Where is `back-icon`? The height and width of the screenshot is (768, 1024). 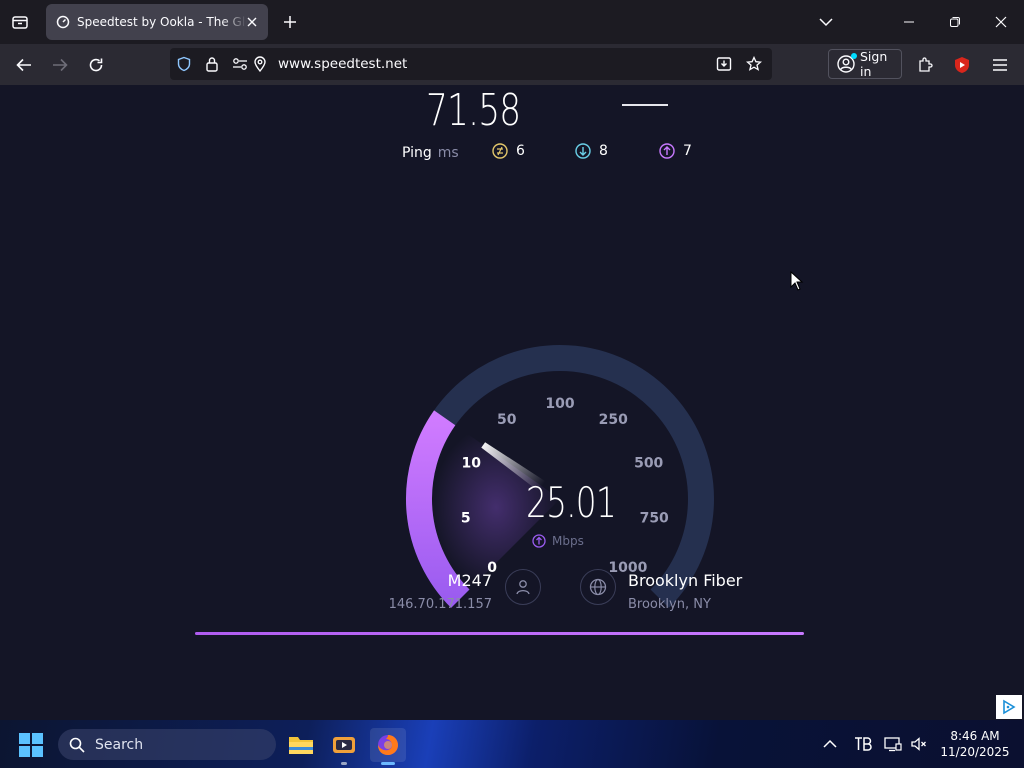
back-icon is located at coordinates (23, 65).